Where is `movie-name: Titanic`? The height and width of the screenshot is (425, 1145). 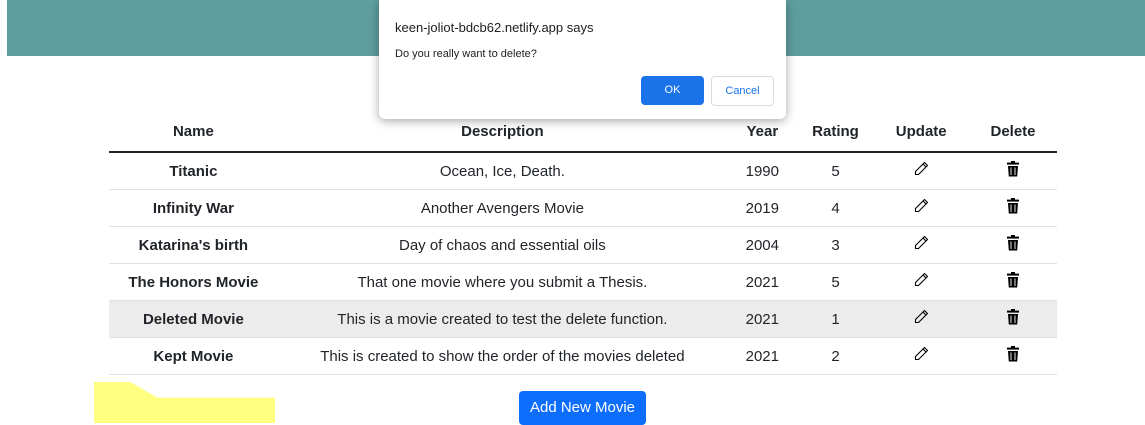
movie-name: Titanic is located at coordinates (193, 171).